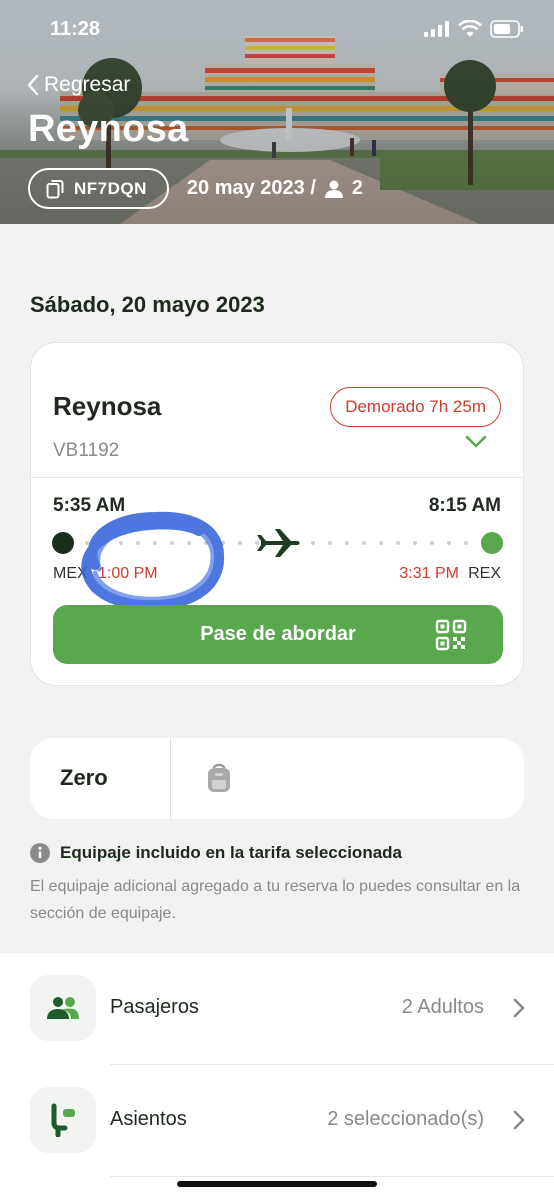 The height and width of the screenshot is (1200, 554). I want to click on cellular-signal-icon, so click(436, 29).